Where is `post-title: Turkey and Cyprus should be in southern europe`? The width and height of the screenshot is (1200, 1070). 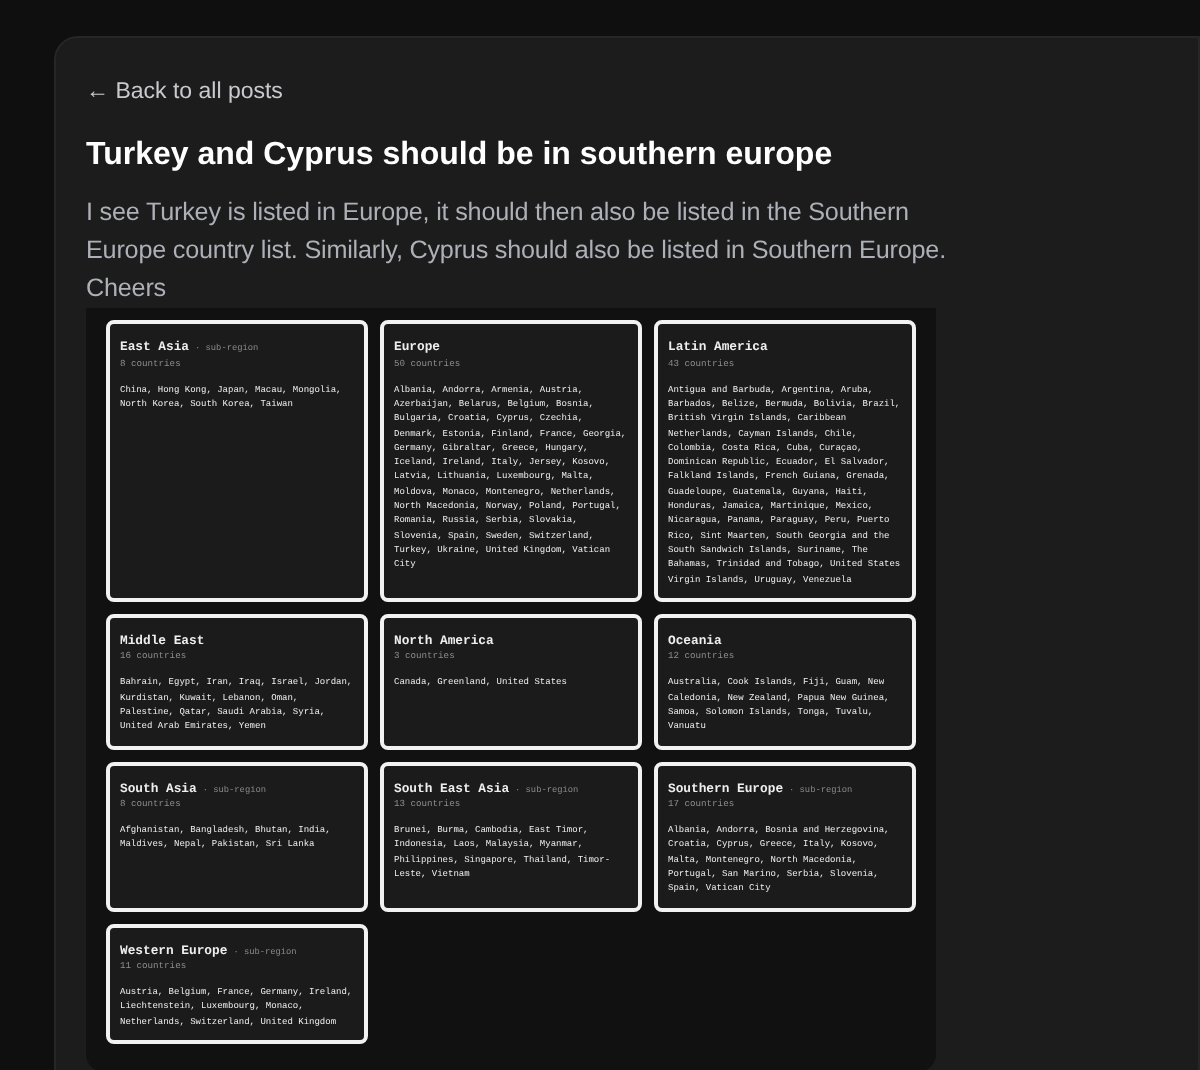
post-title: Turkey and Cyprus should be in southern europe is located at coordinates (460, 155).